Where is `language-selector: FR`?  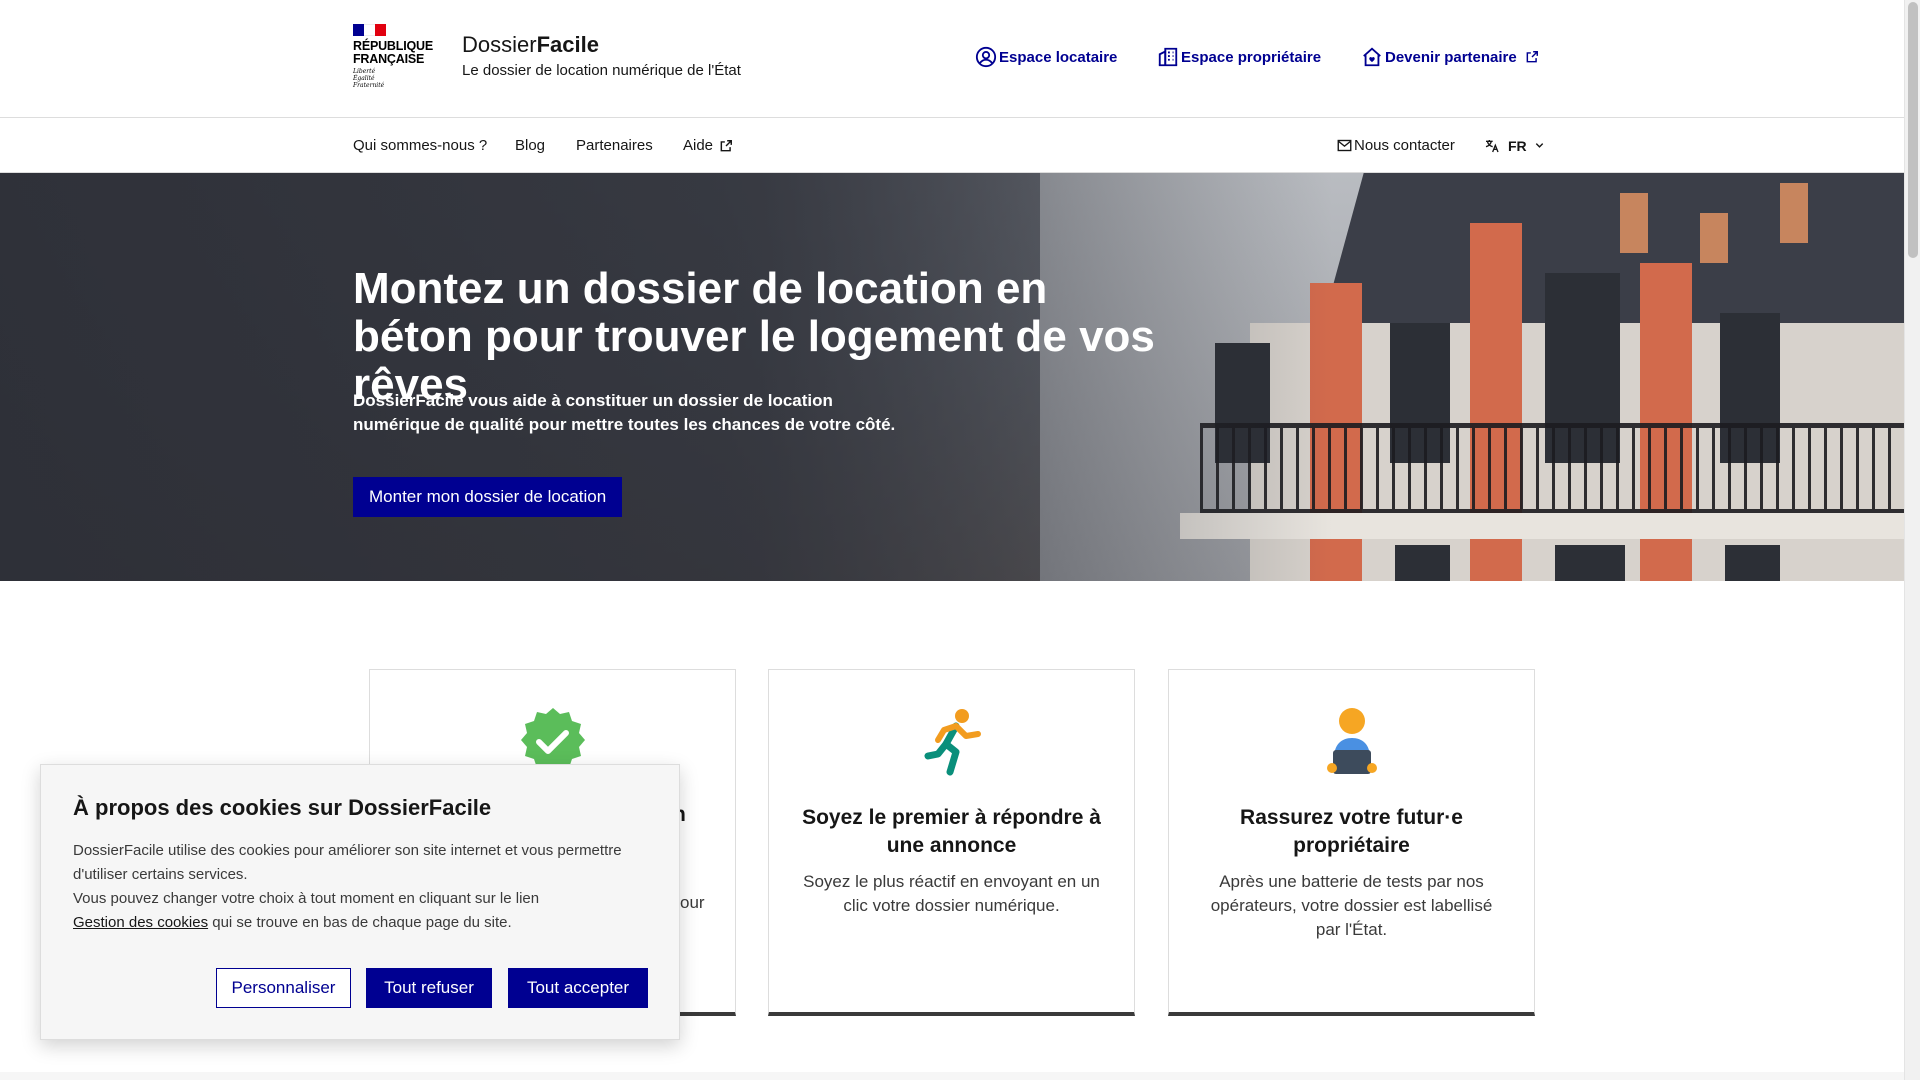 language-selector: FR is located at coordinates (1514, 145).